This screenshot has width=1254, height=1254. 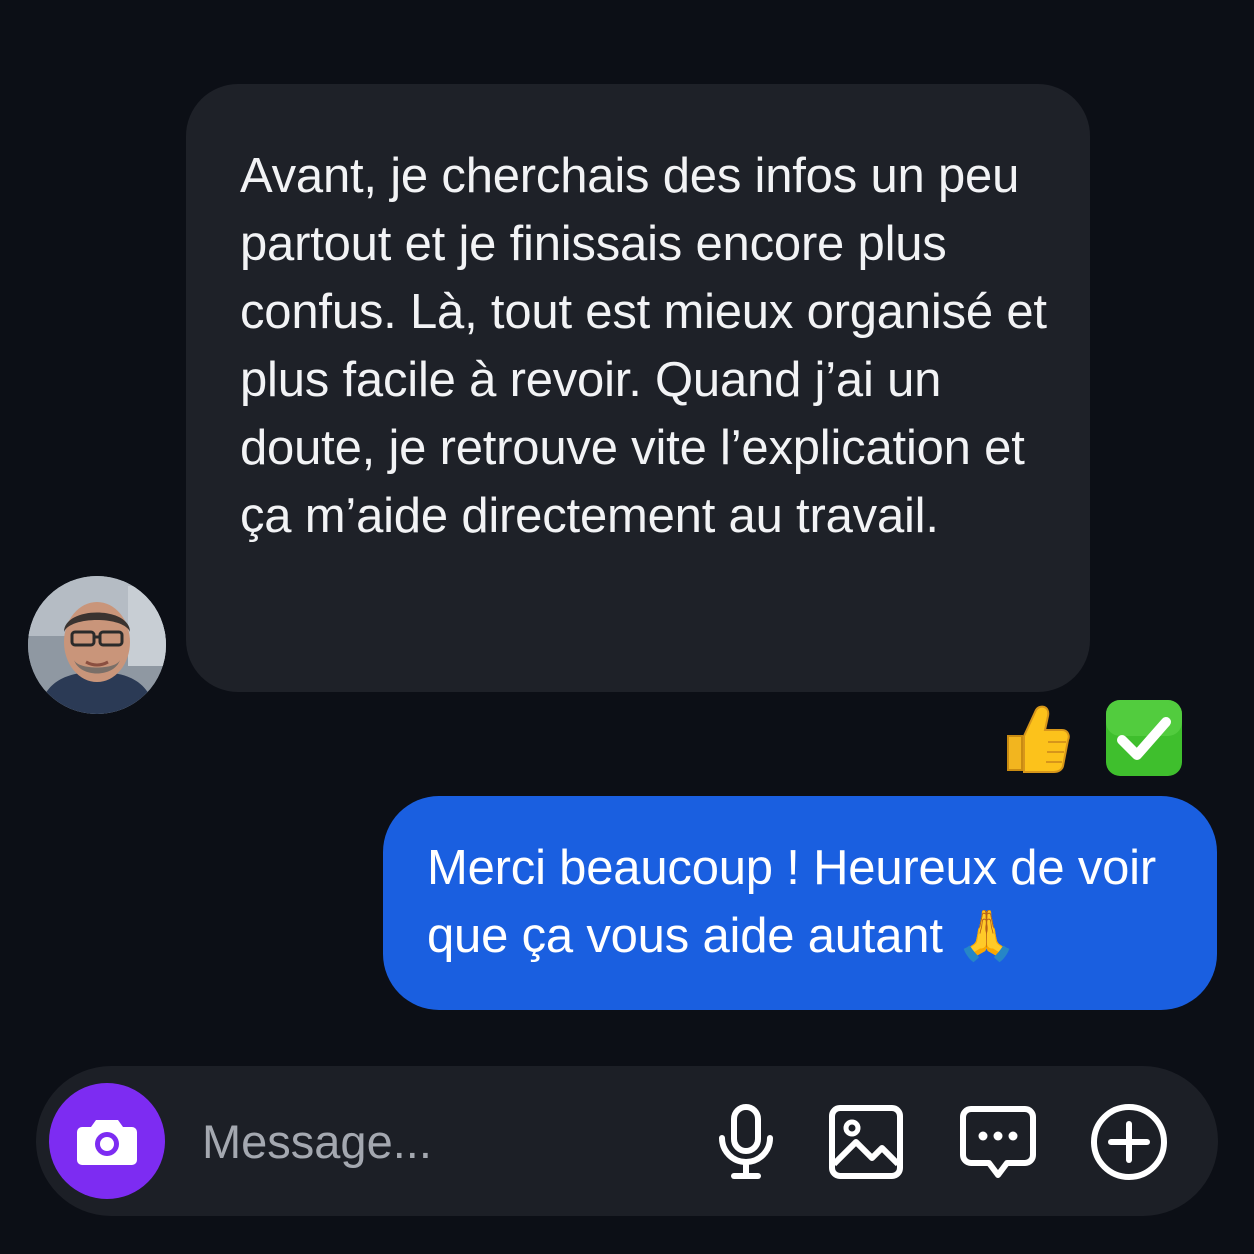 What do you see at coordinates (1144, 738) in the screenshot?
I see `check-mark-button-icon` at bounding box center [1144, 738].